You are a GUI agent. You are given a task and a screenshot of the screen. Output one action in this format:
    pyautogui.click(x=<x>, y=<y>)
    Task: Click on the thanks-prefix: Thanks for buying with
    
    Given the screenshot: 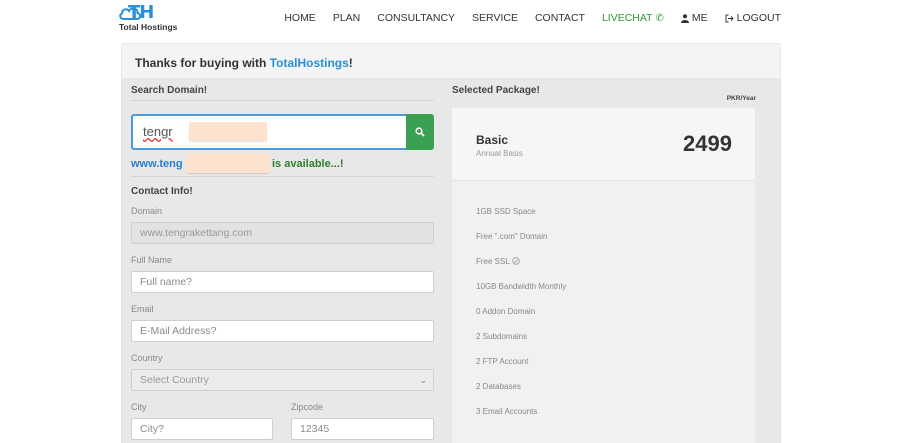 What is the action you would take?
    pyautogui.click(x=202, y=63)
    